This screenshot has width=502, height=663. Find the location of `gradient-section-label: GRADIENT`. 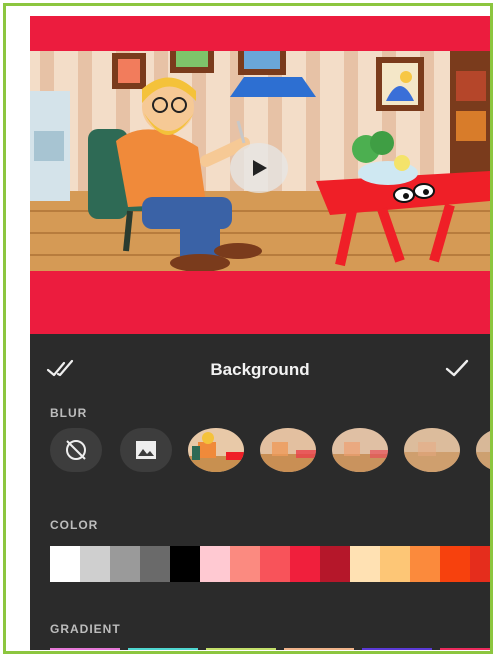

gradient-section-label: GRADIENT is located at coordinates (85, 629).